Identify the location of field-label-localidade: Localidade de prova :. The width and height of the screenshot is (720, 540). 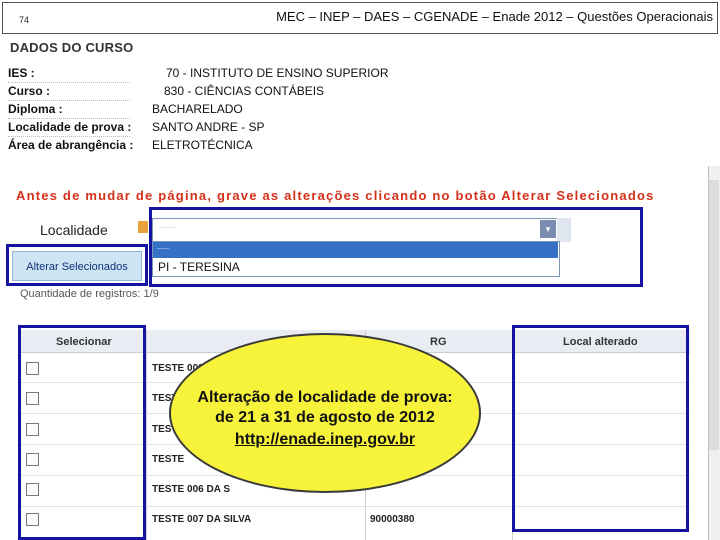
(70, 127).